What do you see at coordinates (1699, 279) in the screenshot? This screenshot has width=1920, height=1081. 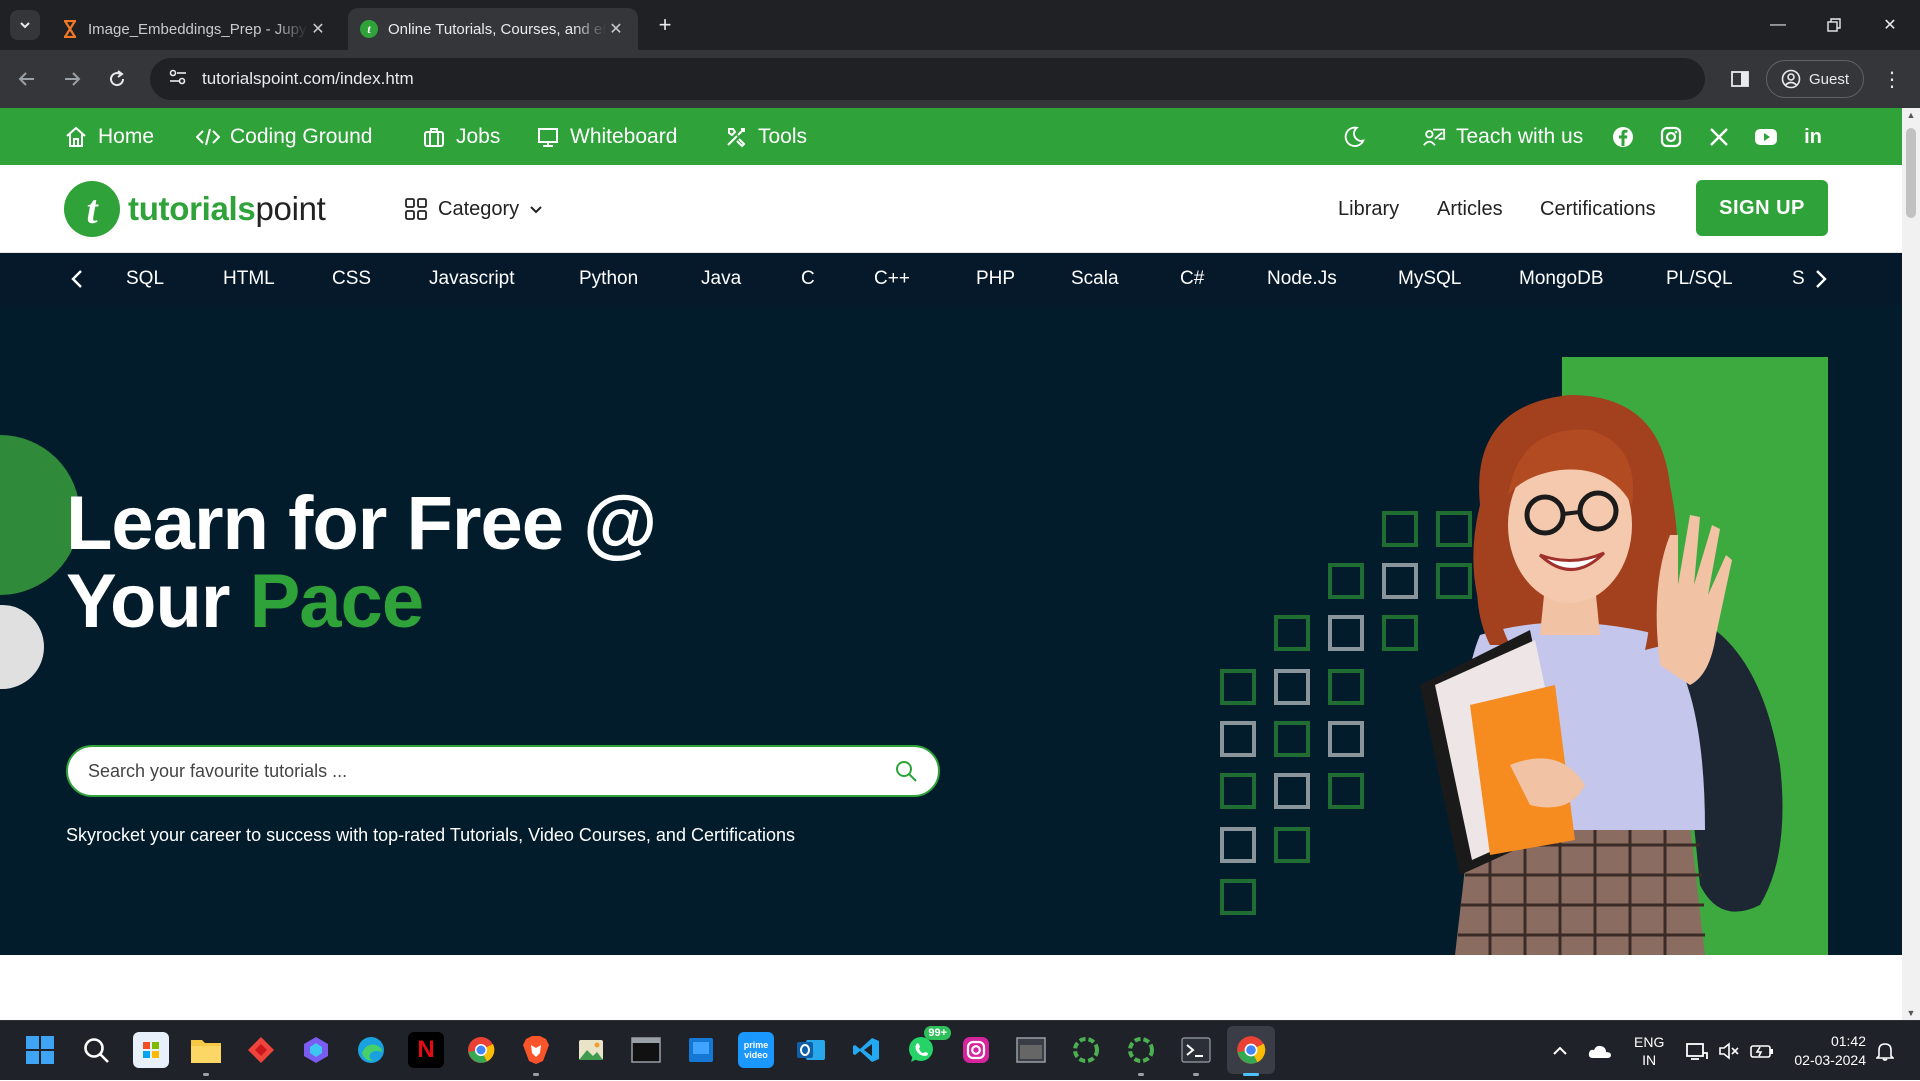 I see `lang-plsql: PL/SQL` at bounding box center [1699, 279].